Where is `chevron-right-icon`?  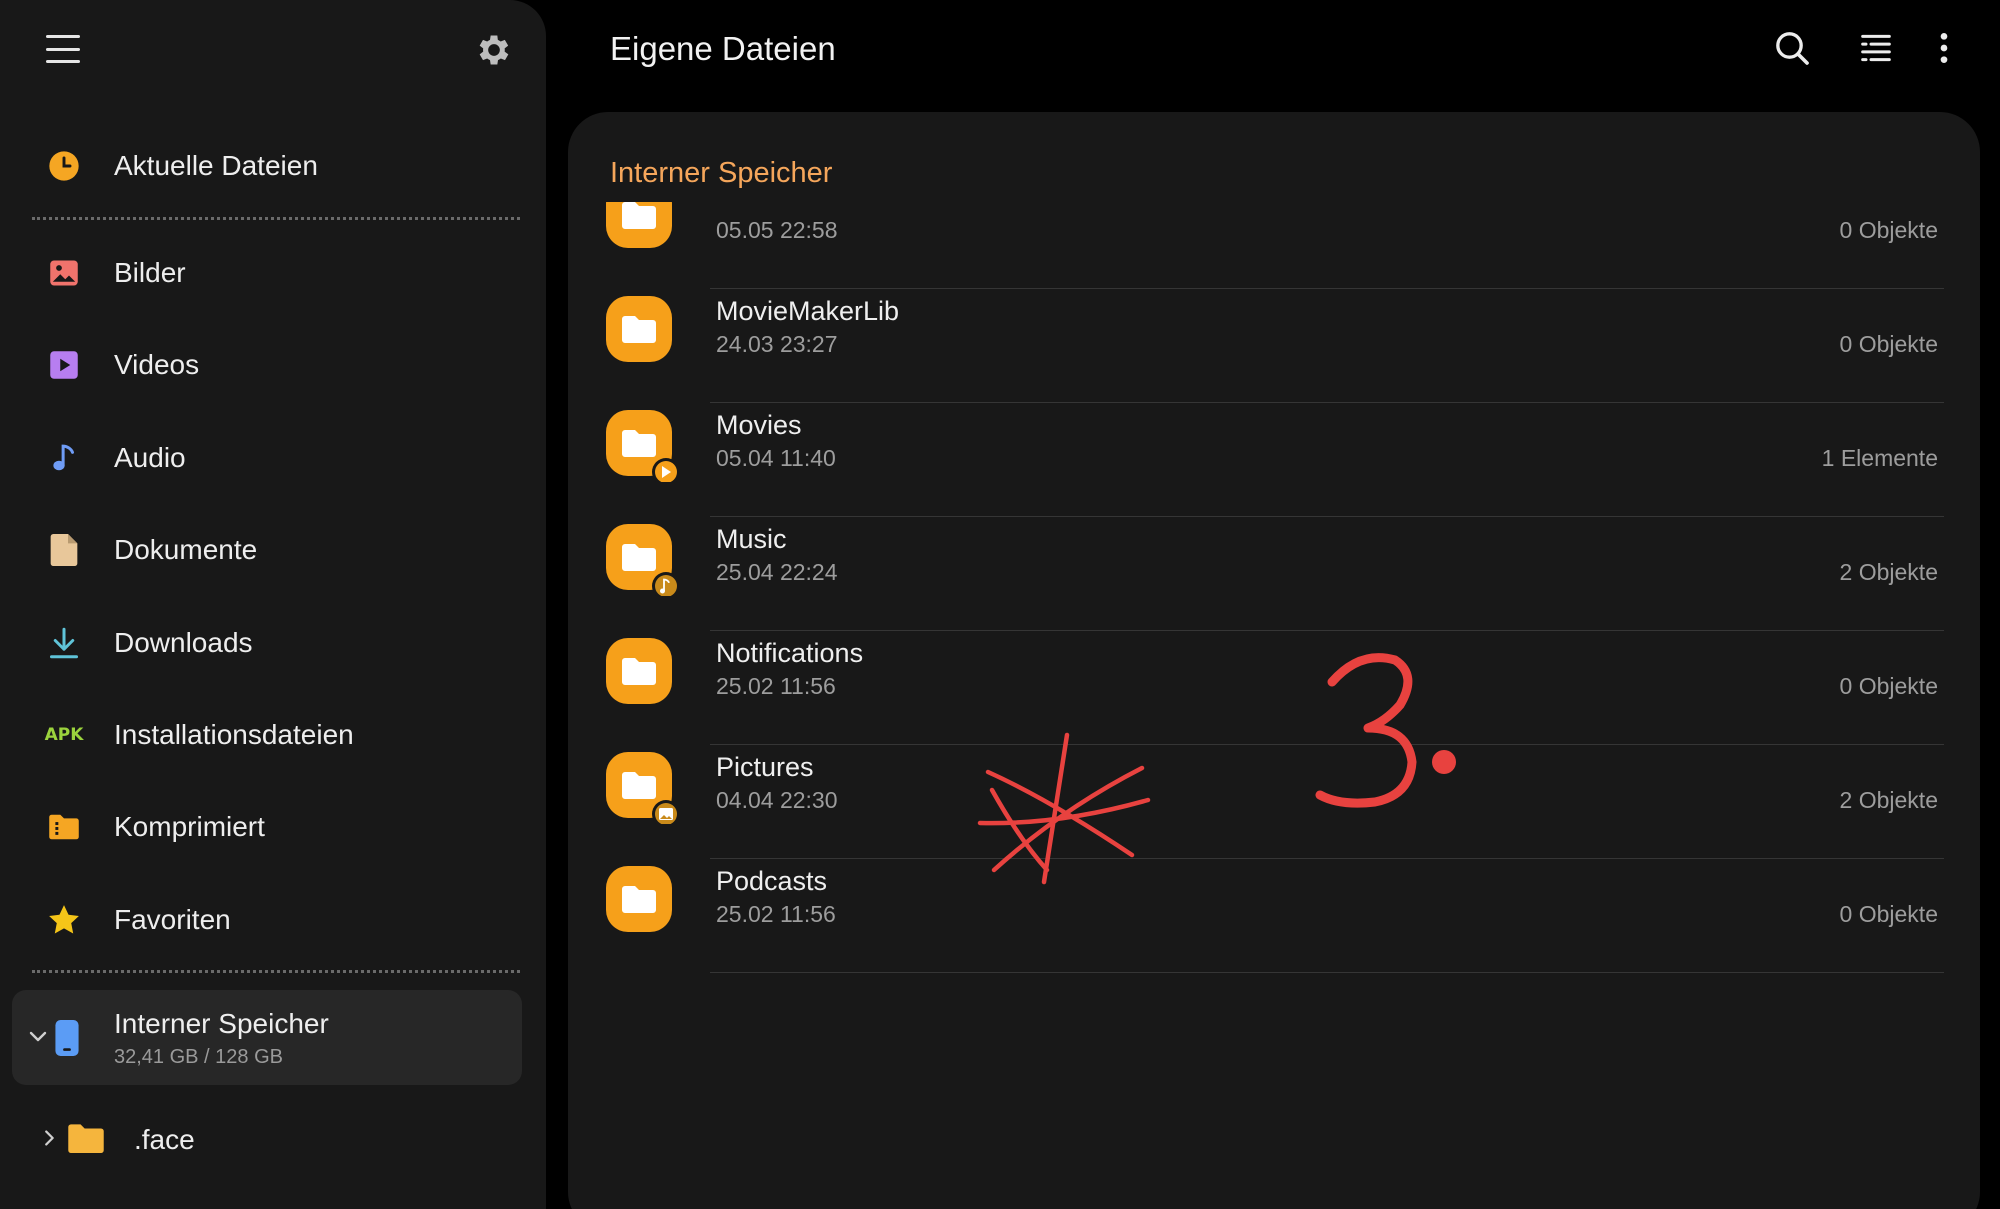
chevron-right-icon is located at coordinates (49, 1138).